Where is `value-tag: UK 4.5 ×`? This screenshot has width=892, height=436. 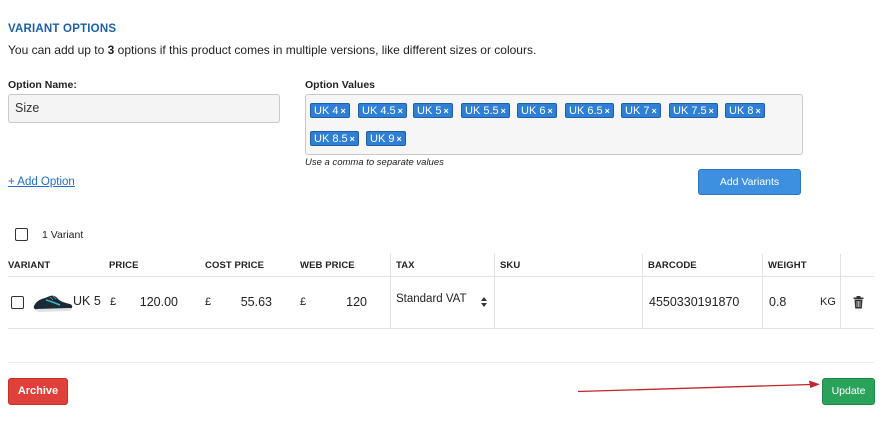
value-tag: UK 4.5 × is located at coordinates (382, 110).